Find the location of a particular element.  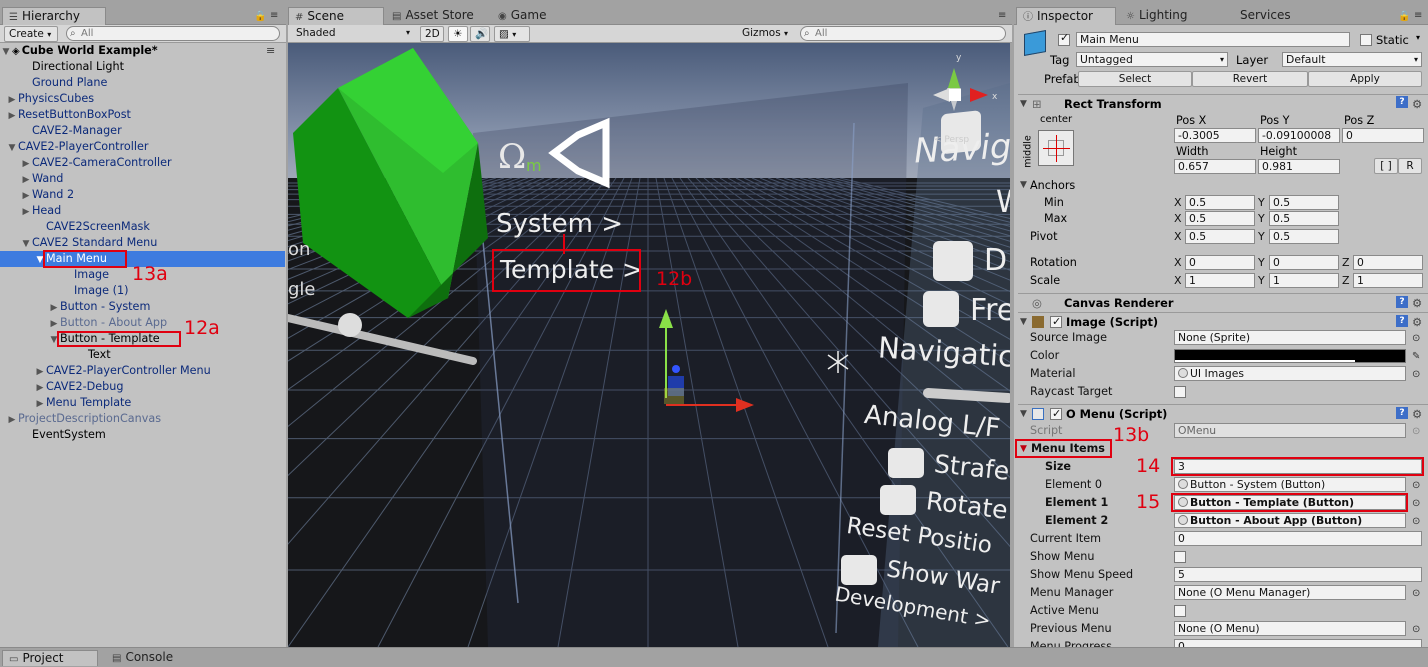

tab-inspector: ⓘ Inspector is located at coordinates (1066, 16).